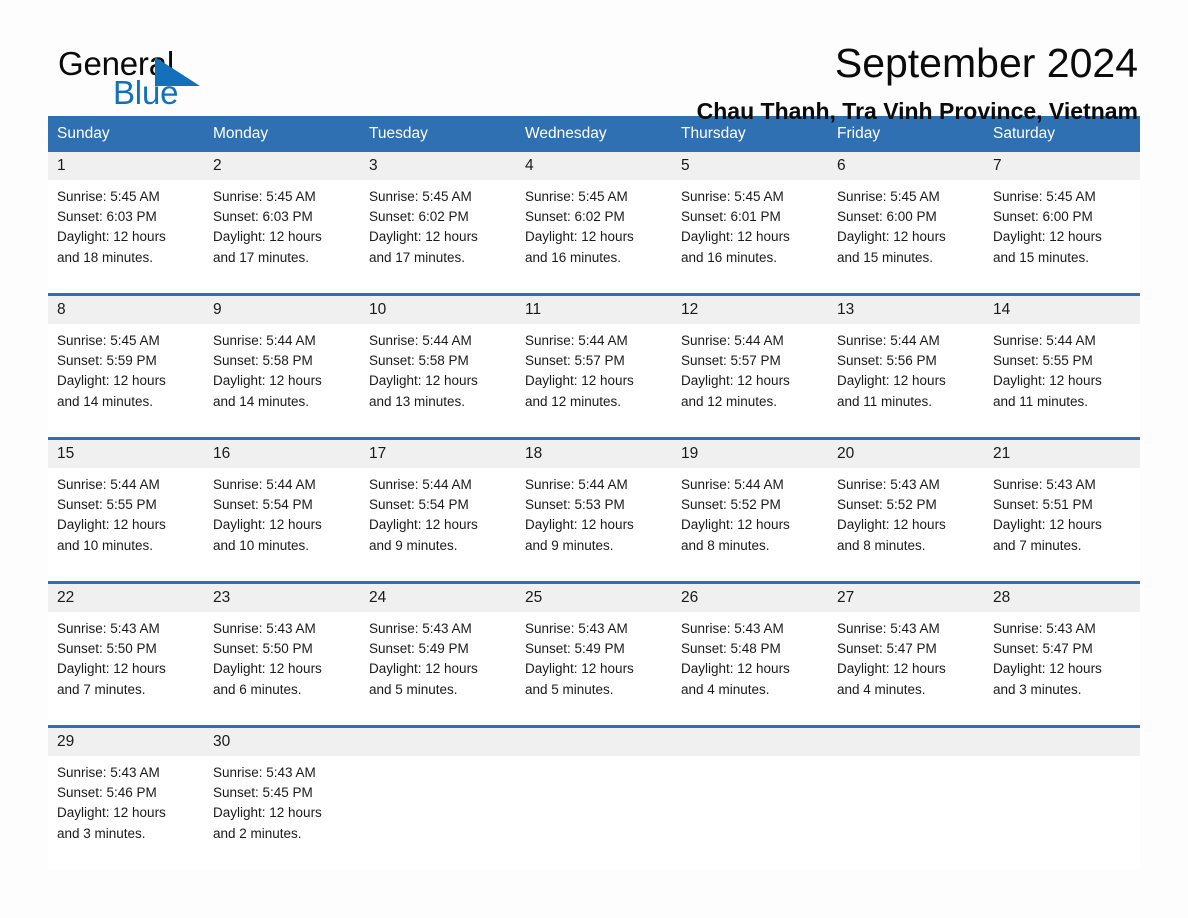 This screenshot has height=918, width=1188. What do you see at coordinates (105, 545) in the screenshot?
I see `daylight-text-line2: and 10 minutes.` at bounding box center [105, 545].